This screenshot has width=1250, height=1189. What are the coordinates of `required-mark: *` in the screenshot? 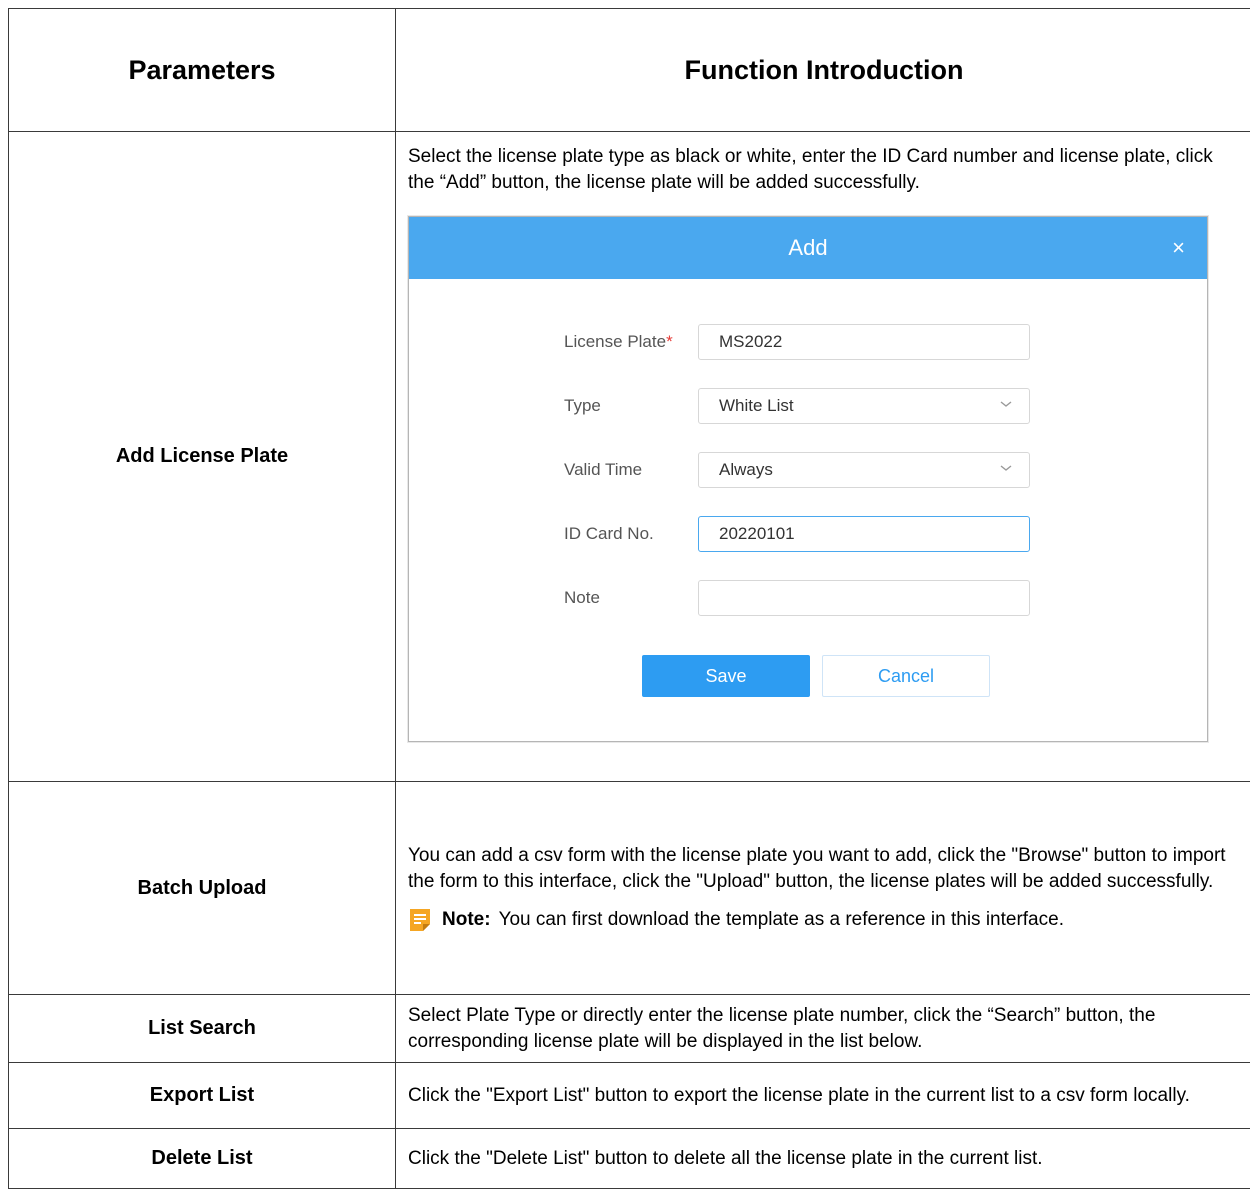 It's located at (669, 341).